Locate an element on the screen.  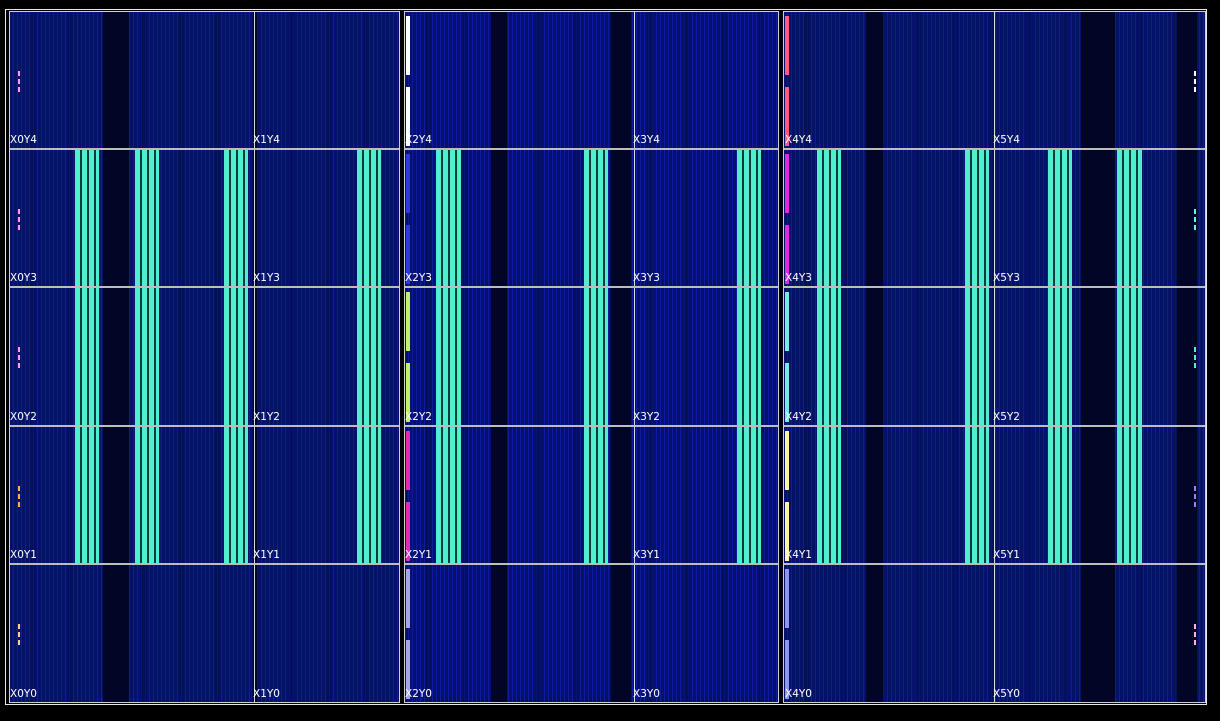
clock-region-label: X2Y1 is located at coordinates (418, 555).